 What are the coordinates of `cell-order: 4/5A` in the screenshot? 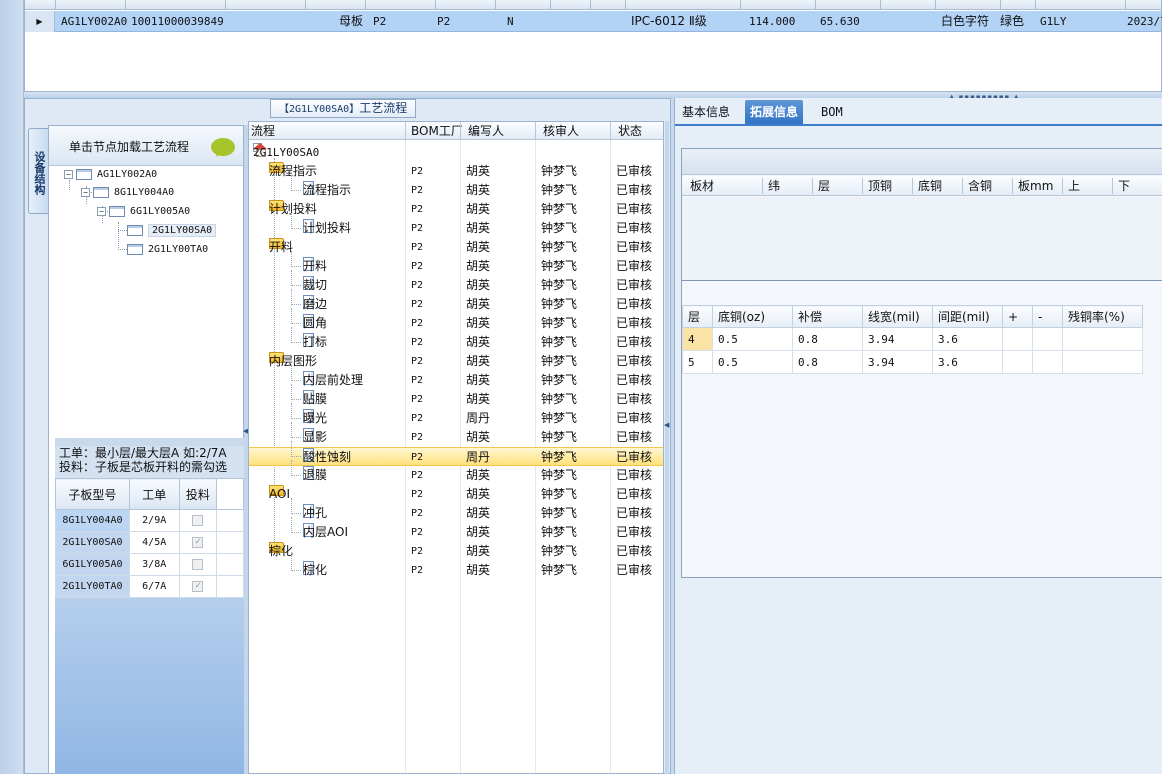 It's located at (154, 542).